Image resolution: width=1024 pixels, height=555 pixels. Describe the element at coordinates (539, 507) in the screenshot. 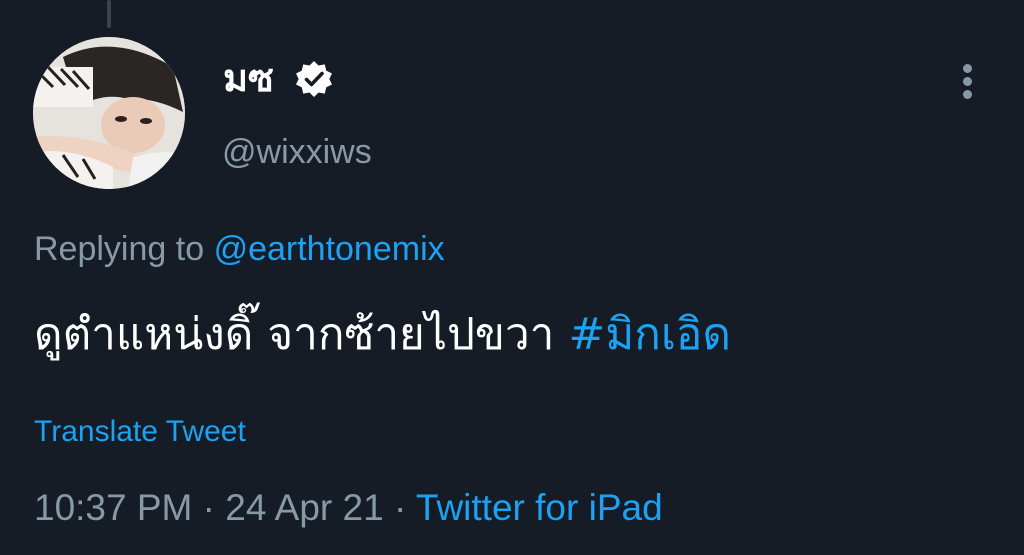

I see `tweet-source-link: Twitter for iPad` at that location.